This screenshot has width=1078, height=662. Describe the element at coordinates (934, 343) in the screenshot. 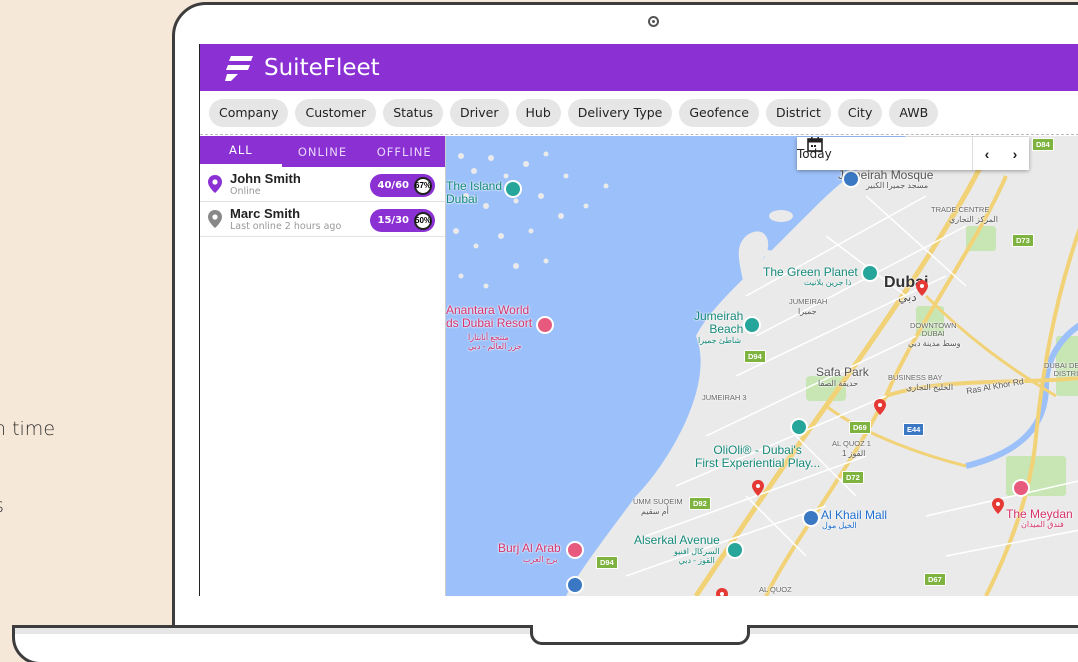

I see `map-label-downtown-ar: وسط مدينة دبي` at that location.